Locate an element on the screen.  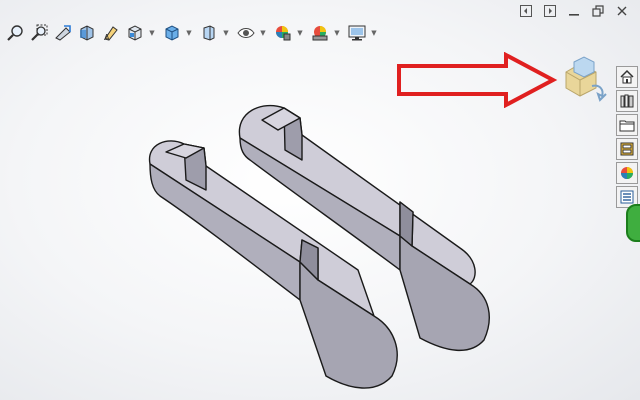
tile-left-icon is located at coordinates (526, 11).